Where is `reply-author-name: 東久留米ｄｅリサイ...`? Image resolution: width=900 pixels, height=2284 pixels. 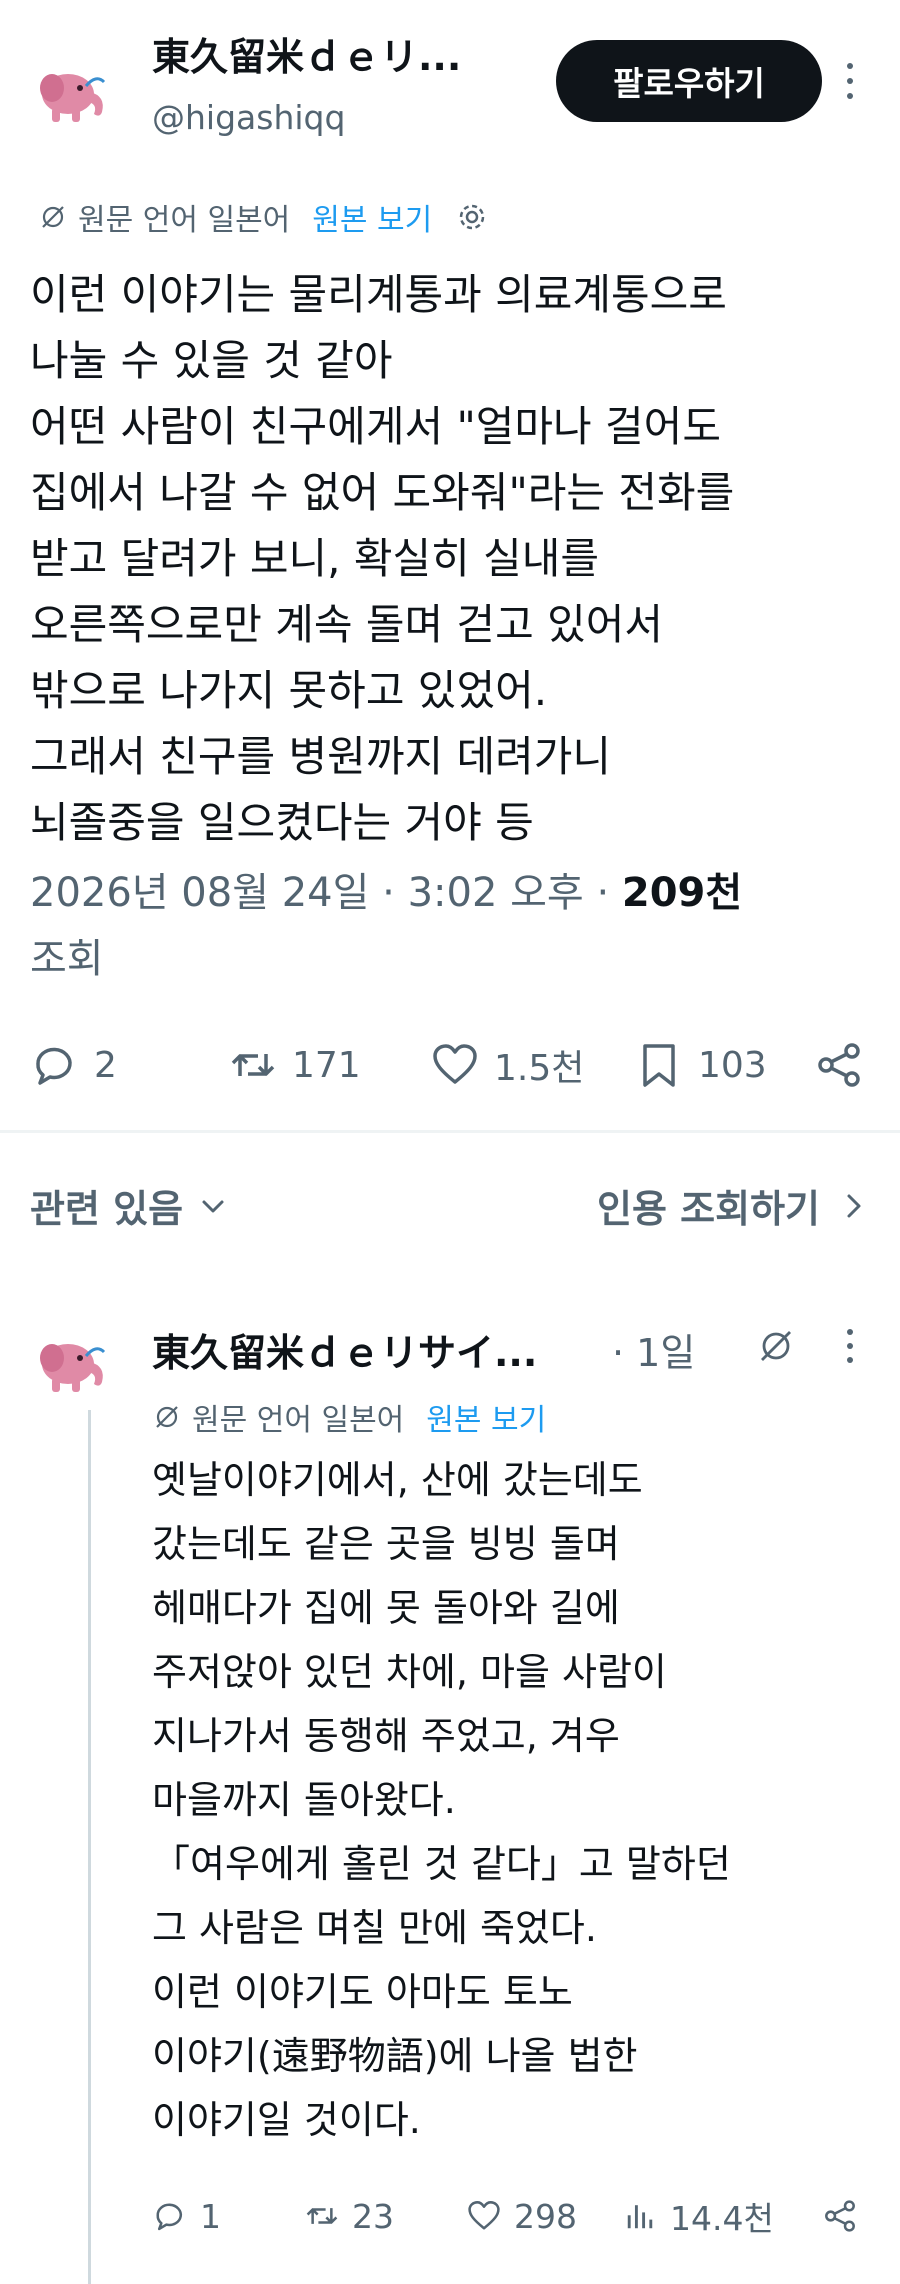 reply-author-name: 東久留米ｄｅリサイ... is located at coordinates (380, 1349).